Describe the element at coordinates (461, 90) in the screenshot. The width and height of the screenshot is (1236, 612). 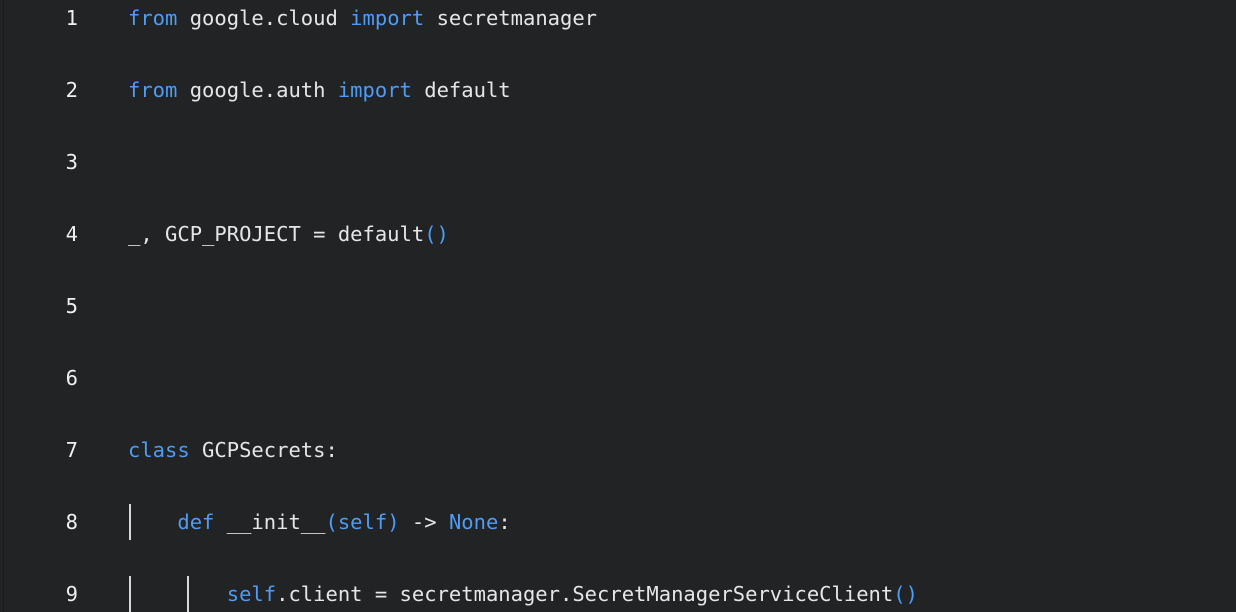
I see `code-token-pln: default` at that location.